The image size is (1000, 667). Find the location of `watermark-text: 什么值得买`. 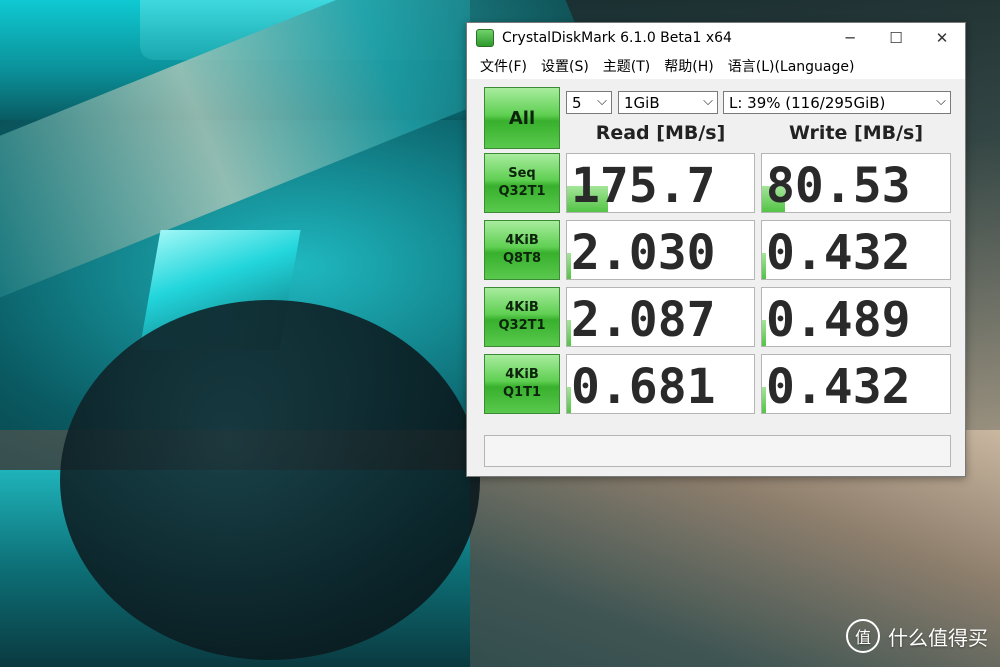

watermark-text: 什么值得买 is located at coordinates (938, 637).